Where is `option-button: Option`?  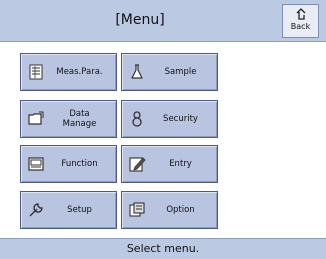 option-button: Option is located at coordinates (169, 210).